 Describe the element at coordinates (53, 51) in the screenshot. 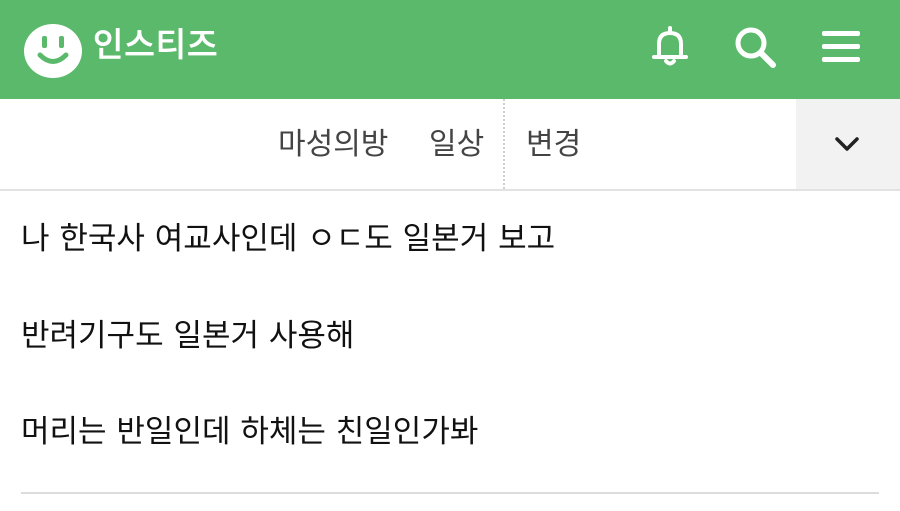

I see `smiley-logo-icon` at that location.